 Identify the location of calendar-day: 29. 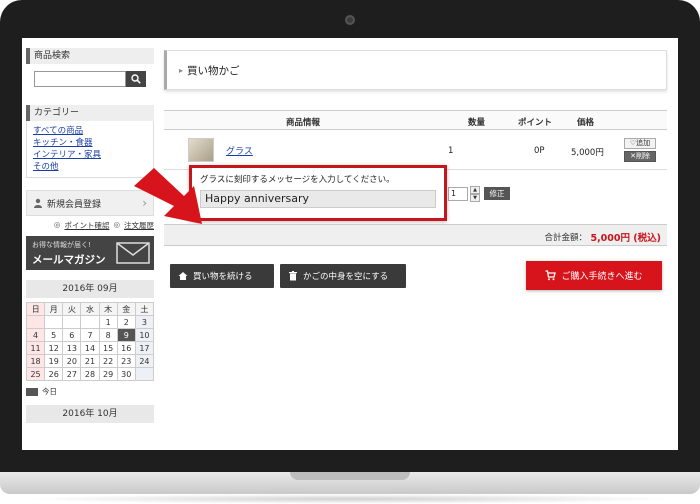
(108, 374).